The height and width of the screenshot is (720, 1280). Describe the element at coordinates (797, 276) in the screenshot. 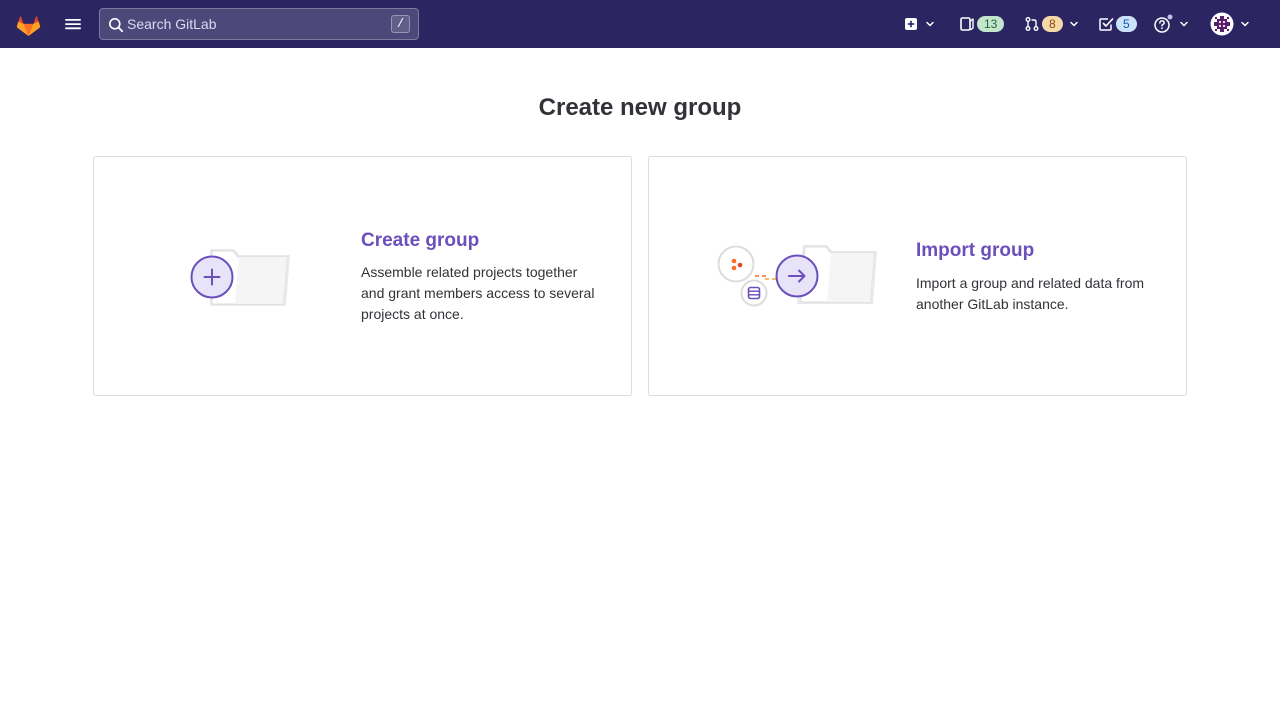

I see `import-group-illustration-icon` at that location.